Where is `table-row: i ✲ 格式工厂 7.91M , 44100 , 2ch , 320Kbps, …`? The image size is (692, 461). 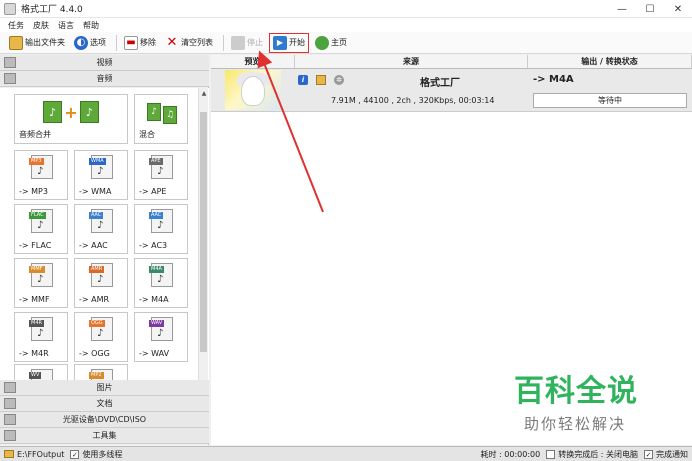 table-row: i ✲ 格式工厂 7.91M , 44100 , 2ch , 320Kbps, … is located at coordinates (451, 90).